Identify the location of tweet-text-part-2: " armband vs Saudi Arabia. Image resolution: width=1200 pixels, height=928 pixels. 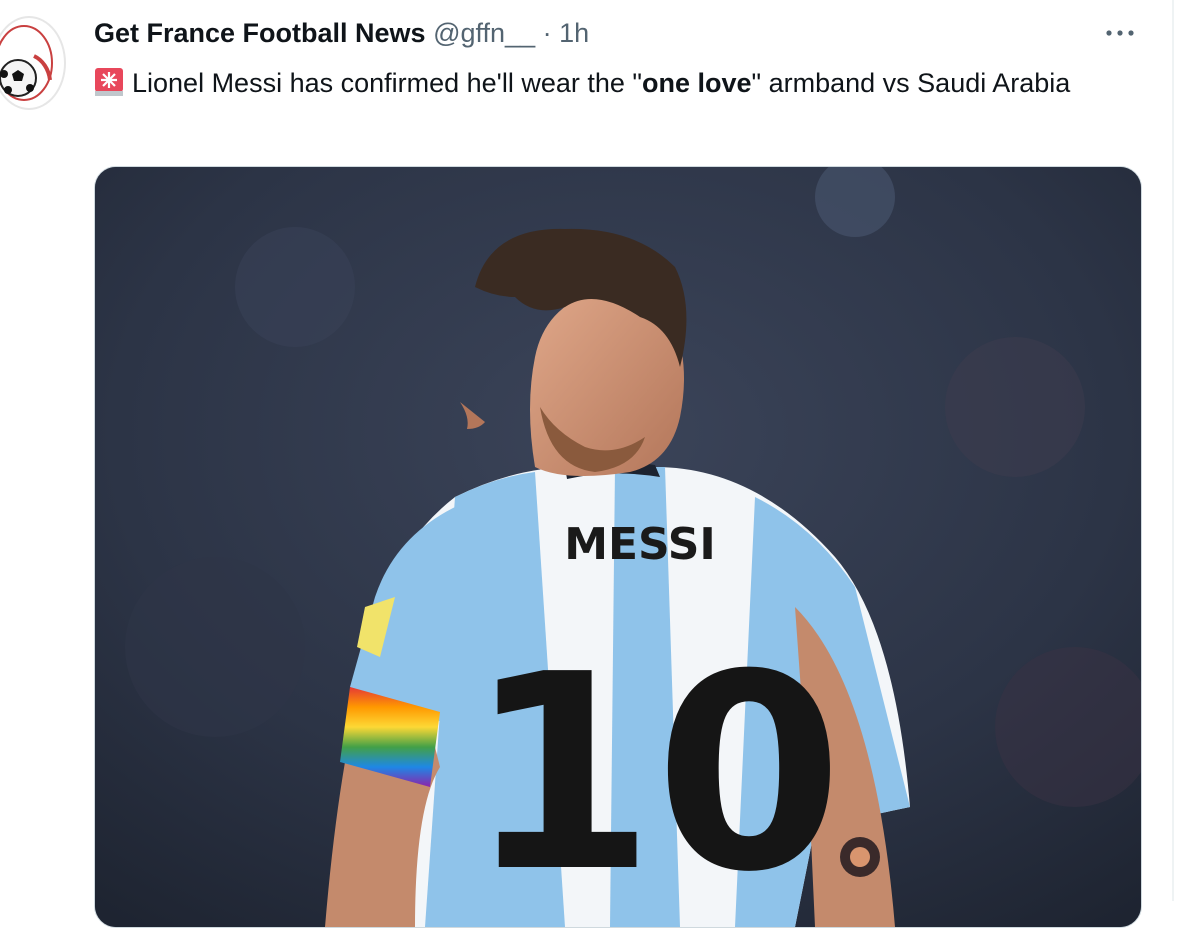
(911, 83).